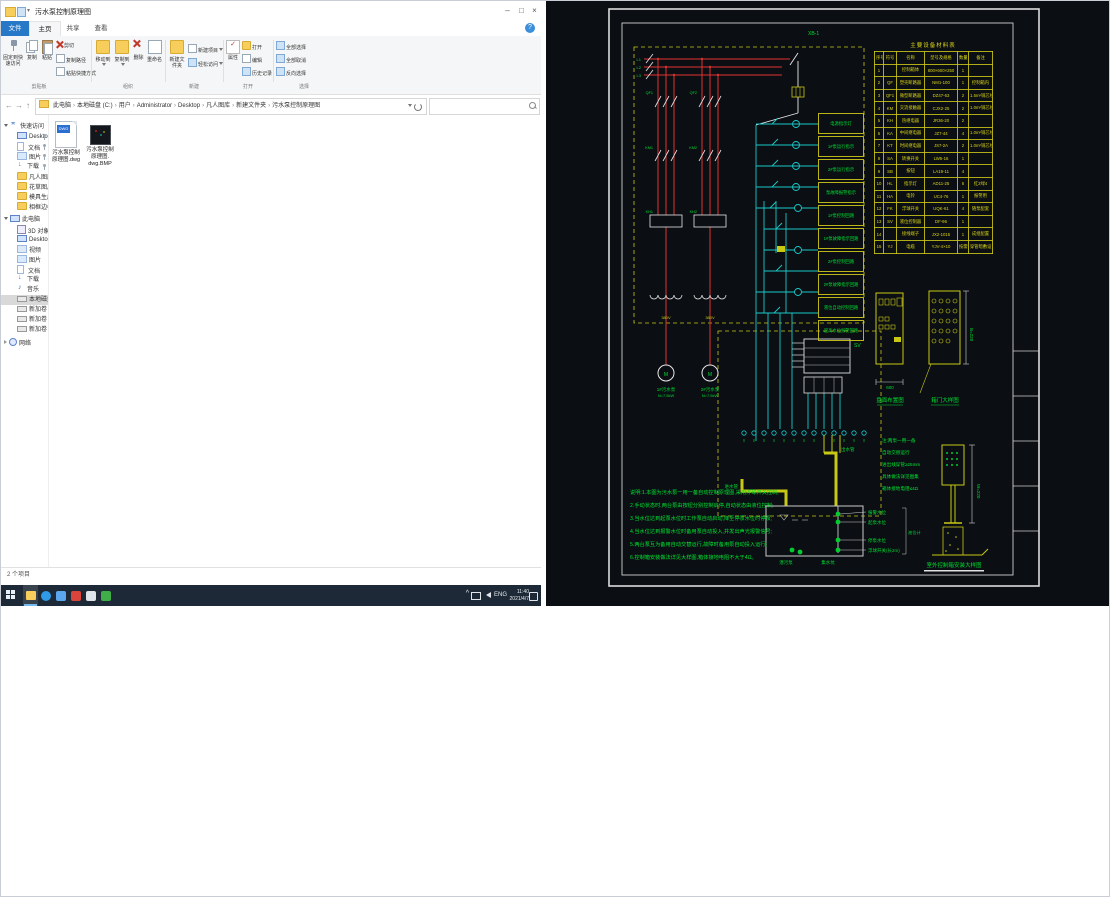 Image resolution: width=1110 pixels, height=897 pixels. I want to click on group-label-open: 打开, so click(247, 87).